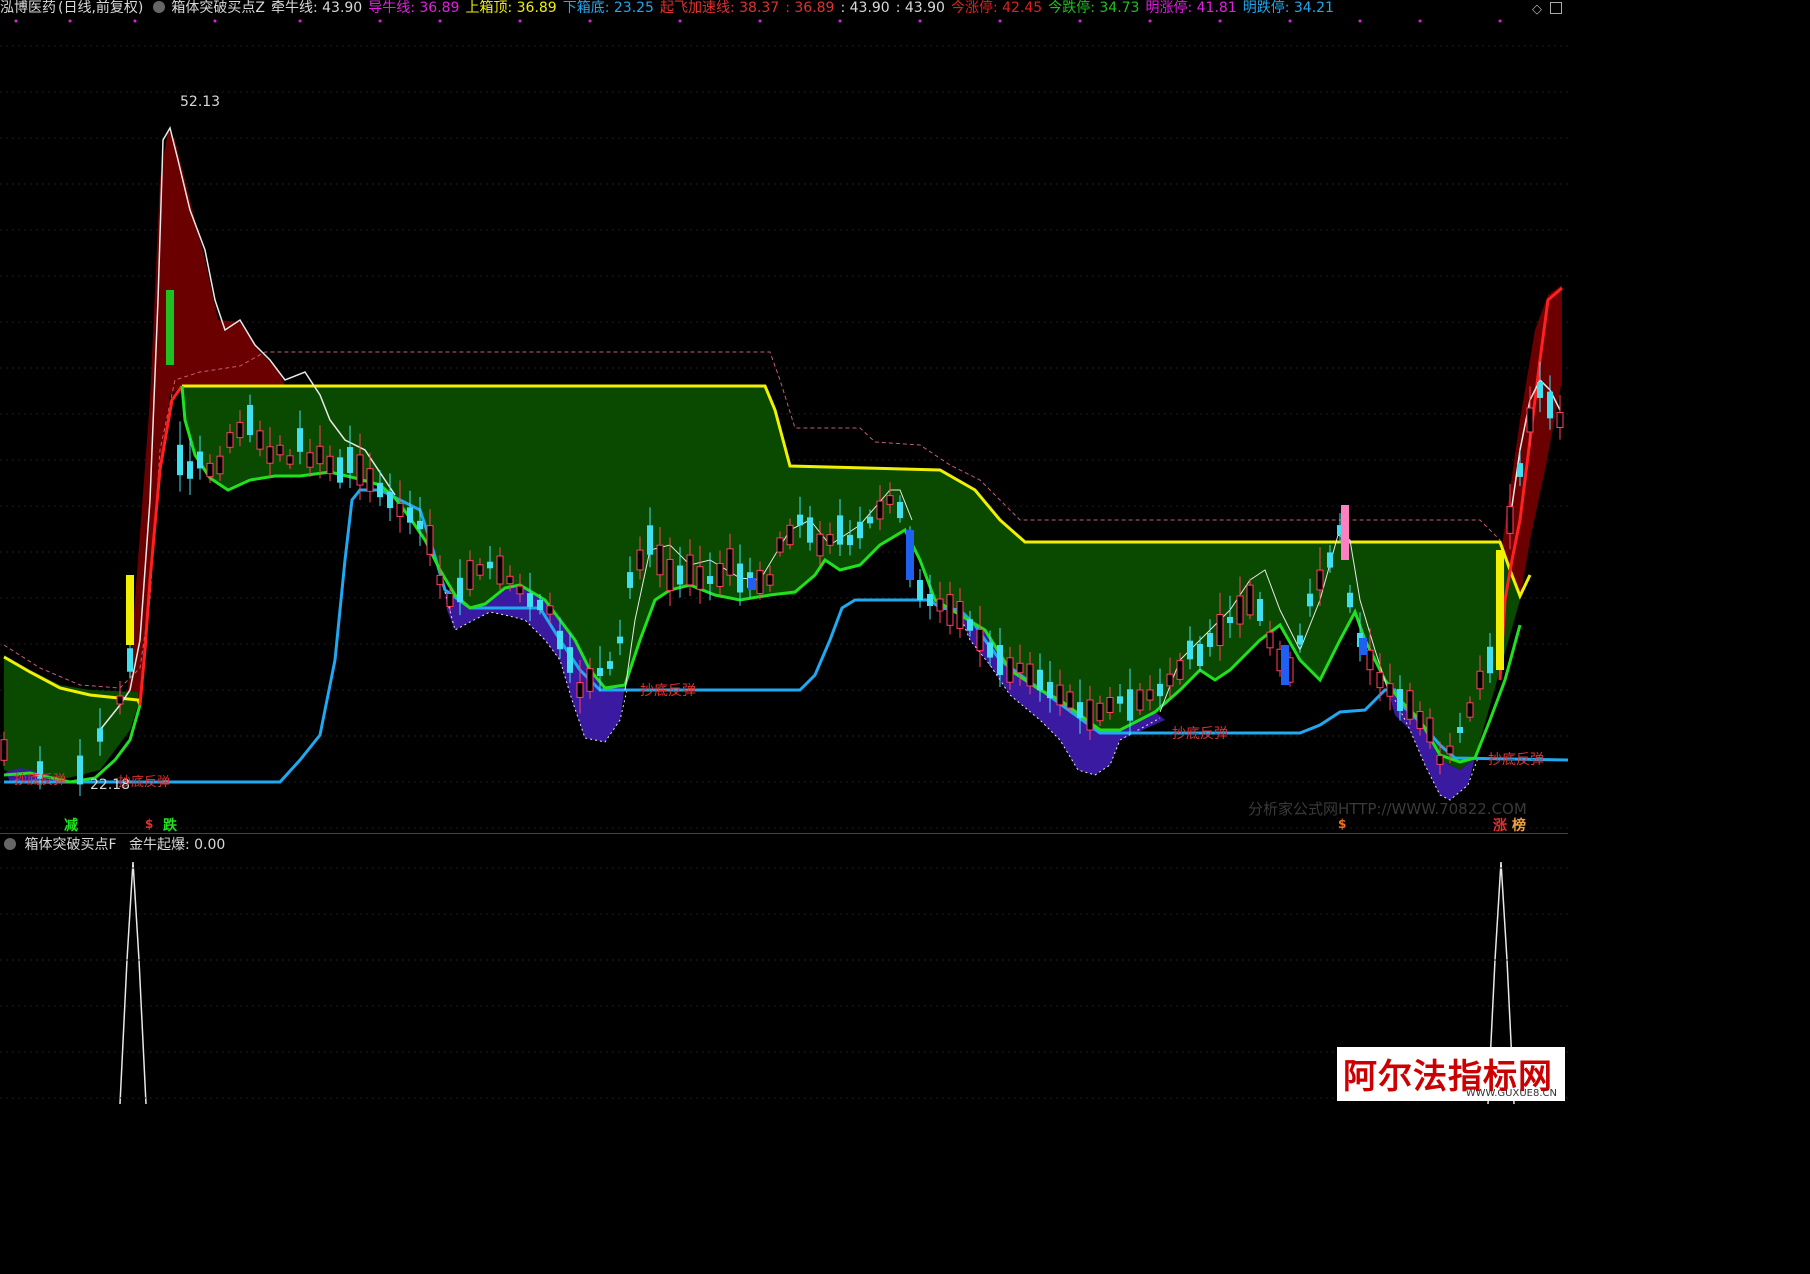 The width and height of the screenshot is (1810, 1274). I want to click on high-price-label: 52.13, so click(200, 102).